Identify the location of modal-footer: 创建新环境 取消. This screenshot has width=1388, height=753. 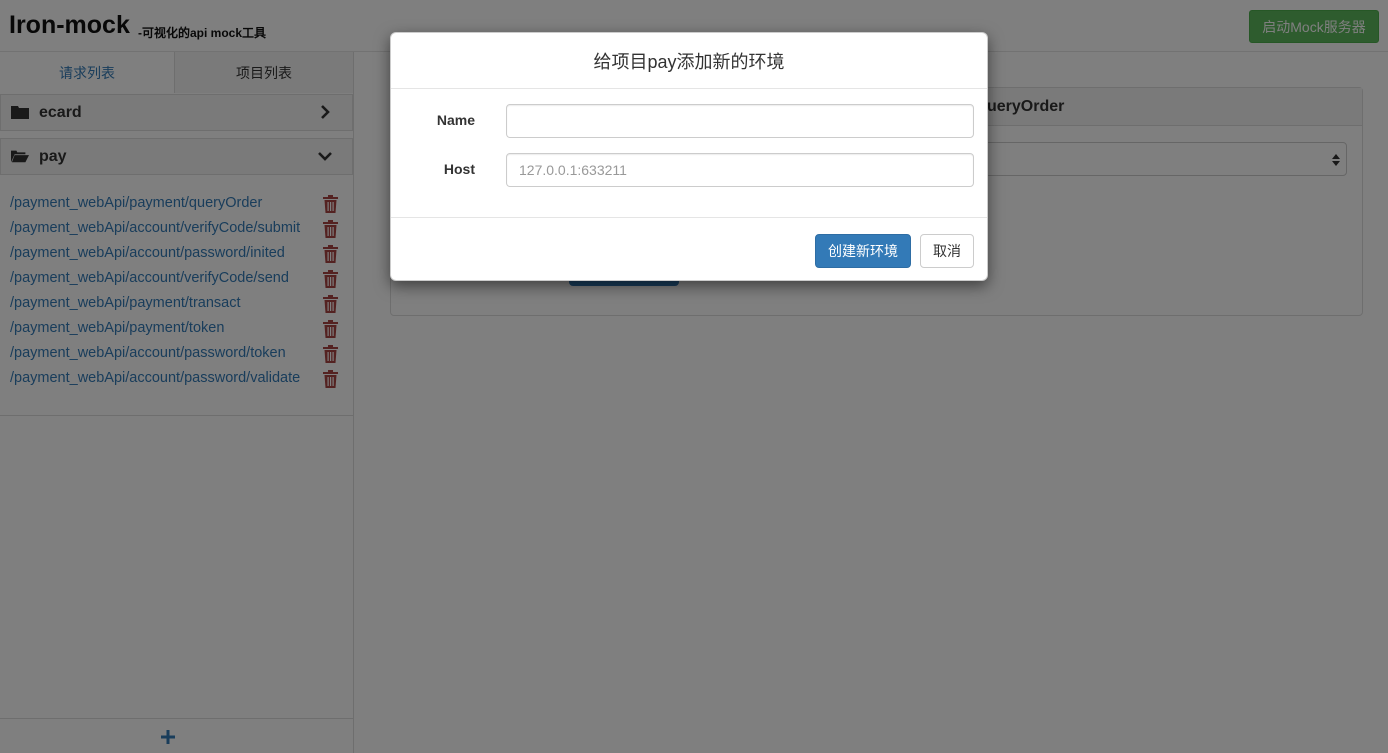
(689, 249).